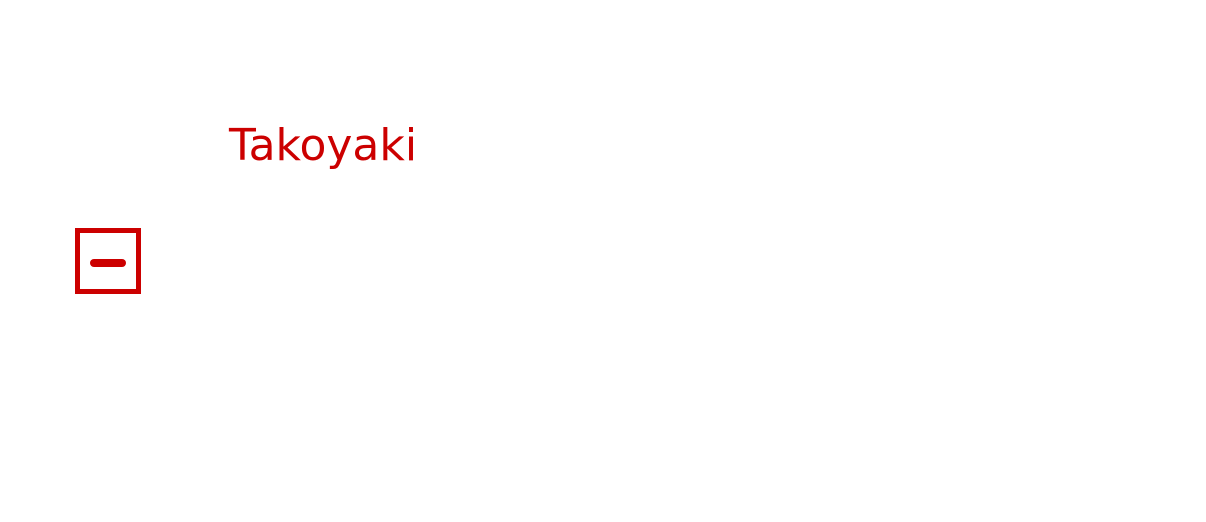  I want to click on collapse-button, so click(108, 261).